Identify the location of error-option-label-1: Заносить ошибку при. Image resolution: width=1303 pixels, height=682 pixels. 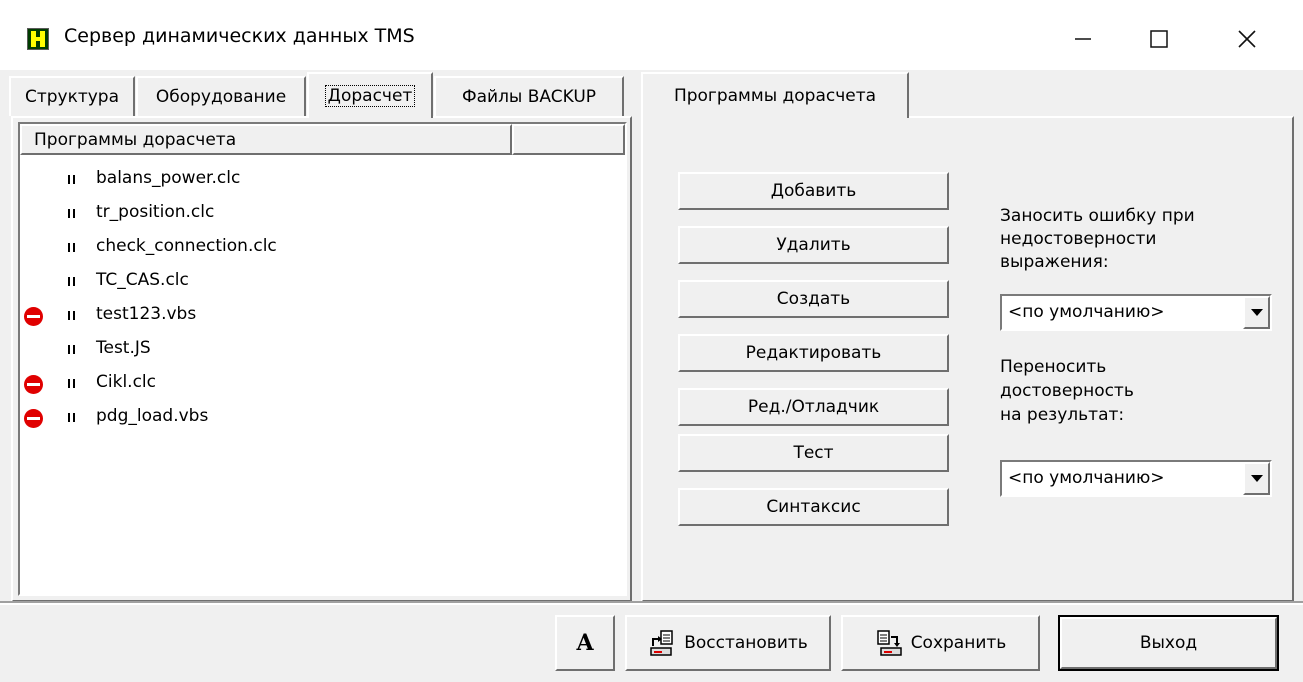
(1097, 216).